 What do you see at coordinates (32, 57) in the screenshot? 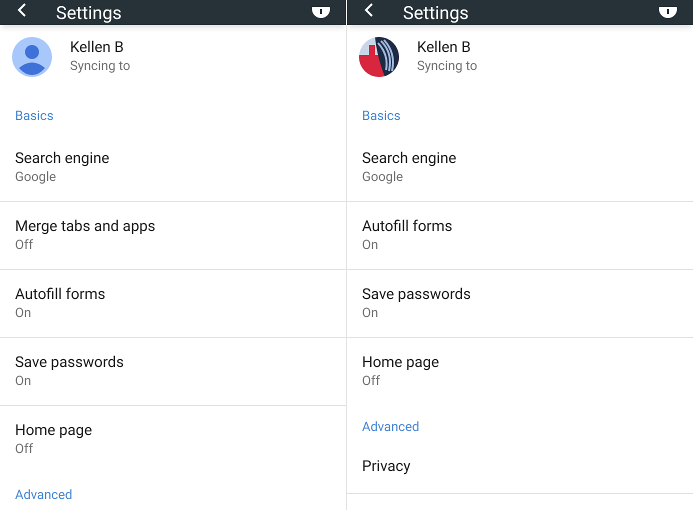
I see `avatar-icon` at bounding box center [32, 57].